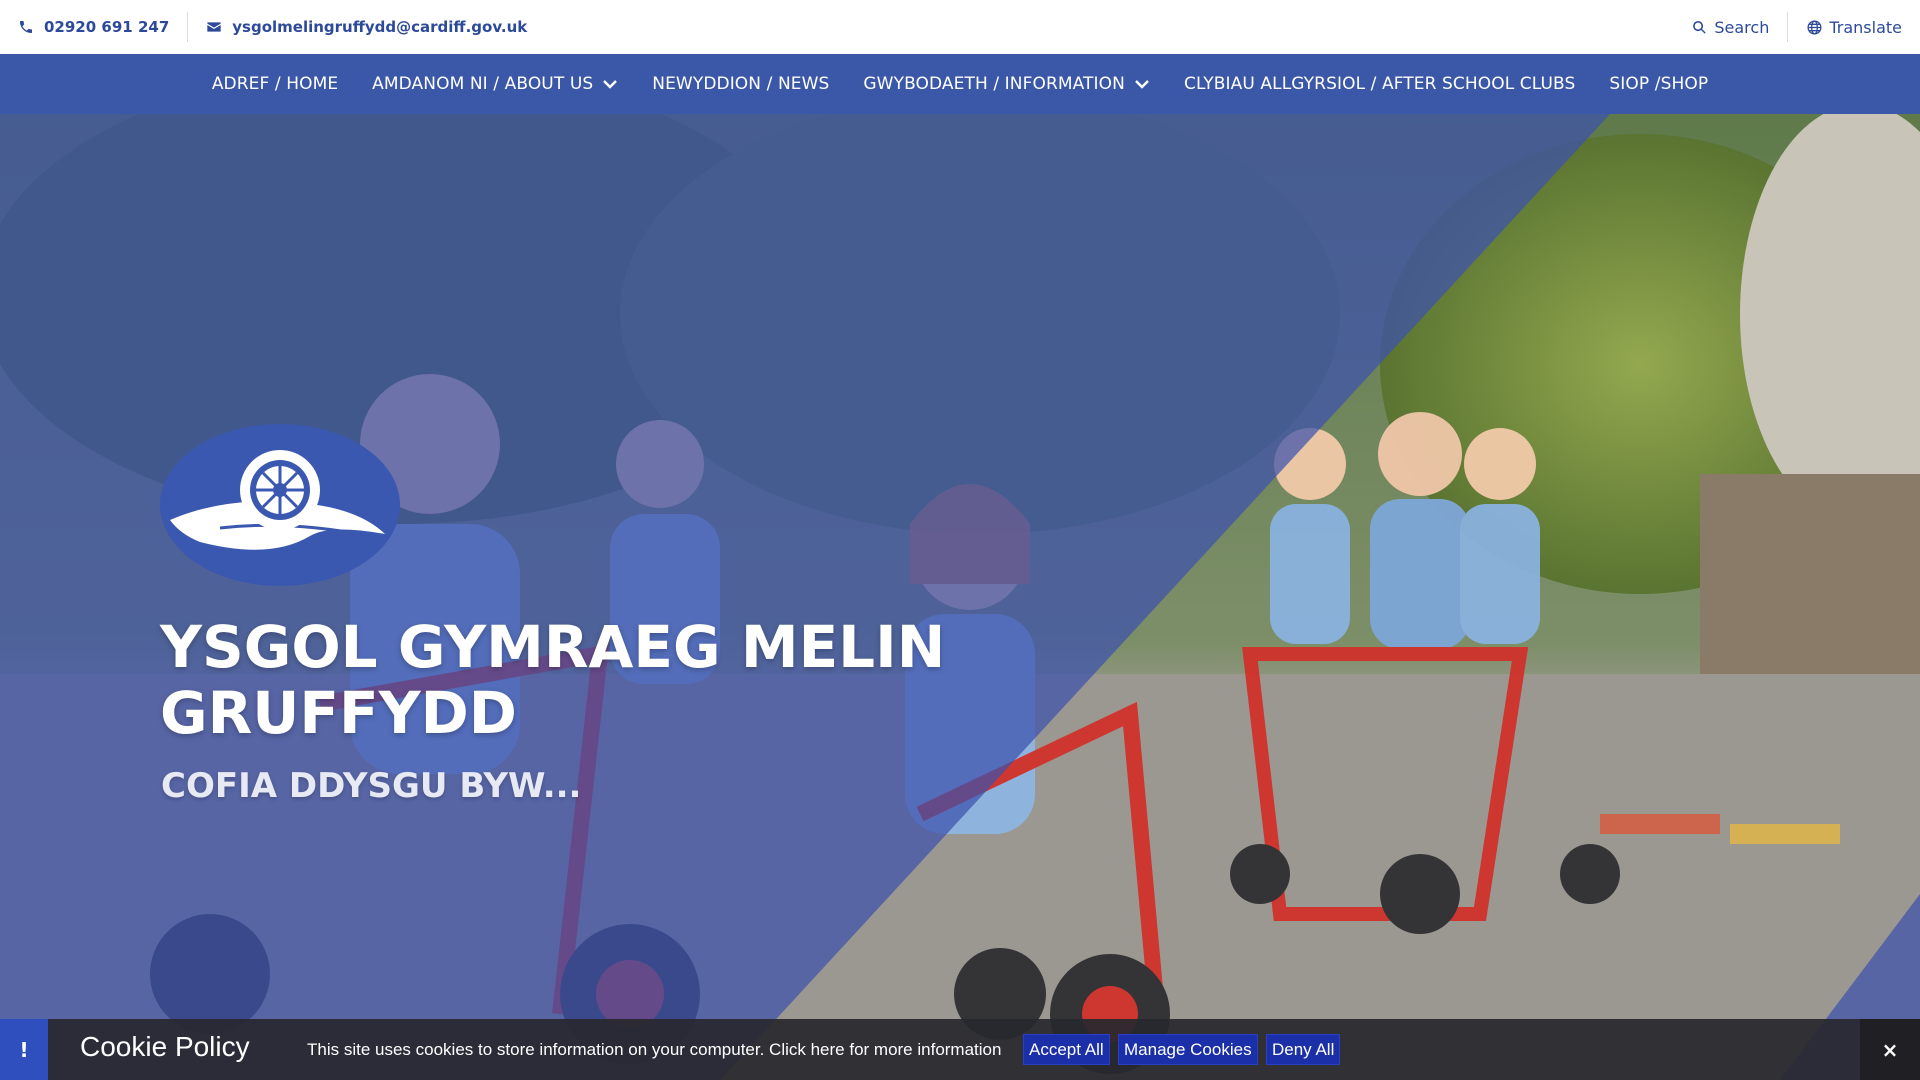 The image size is (1920, 1080). I want to click on nav-item-clubs: CLYBIAU ALLGYRSIOL / AFTER SCHOOL CLUBS, so click(1379, 84).